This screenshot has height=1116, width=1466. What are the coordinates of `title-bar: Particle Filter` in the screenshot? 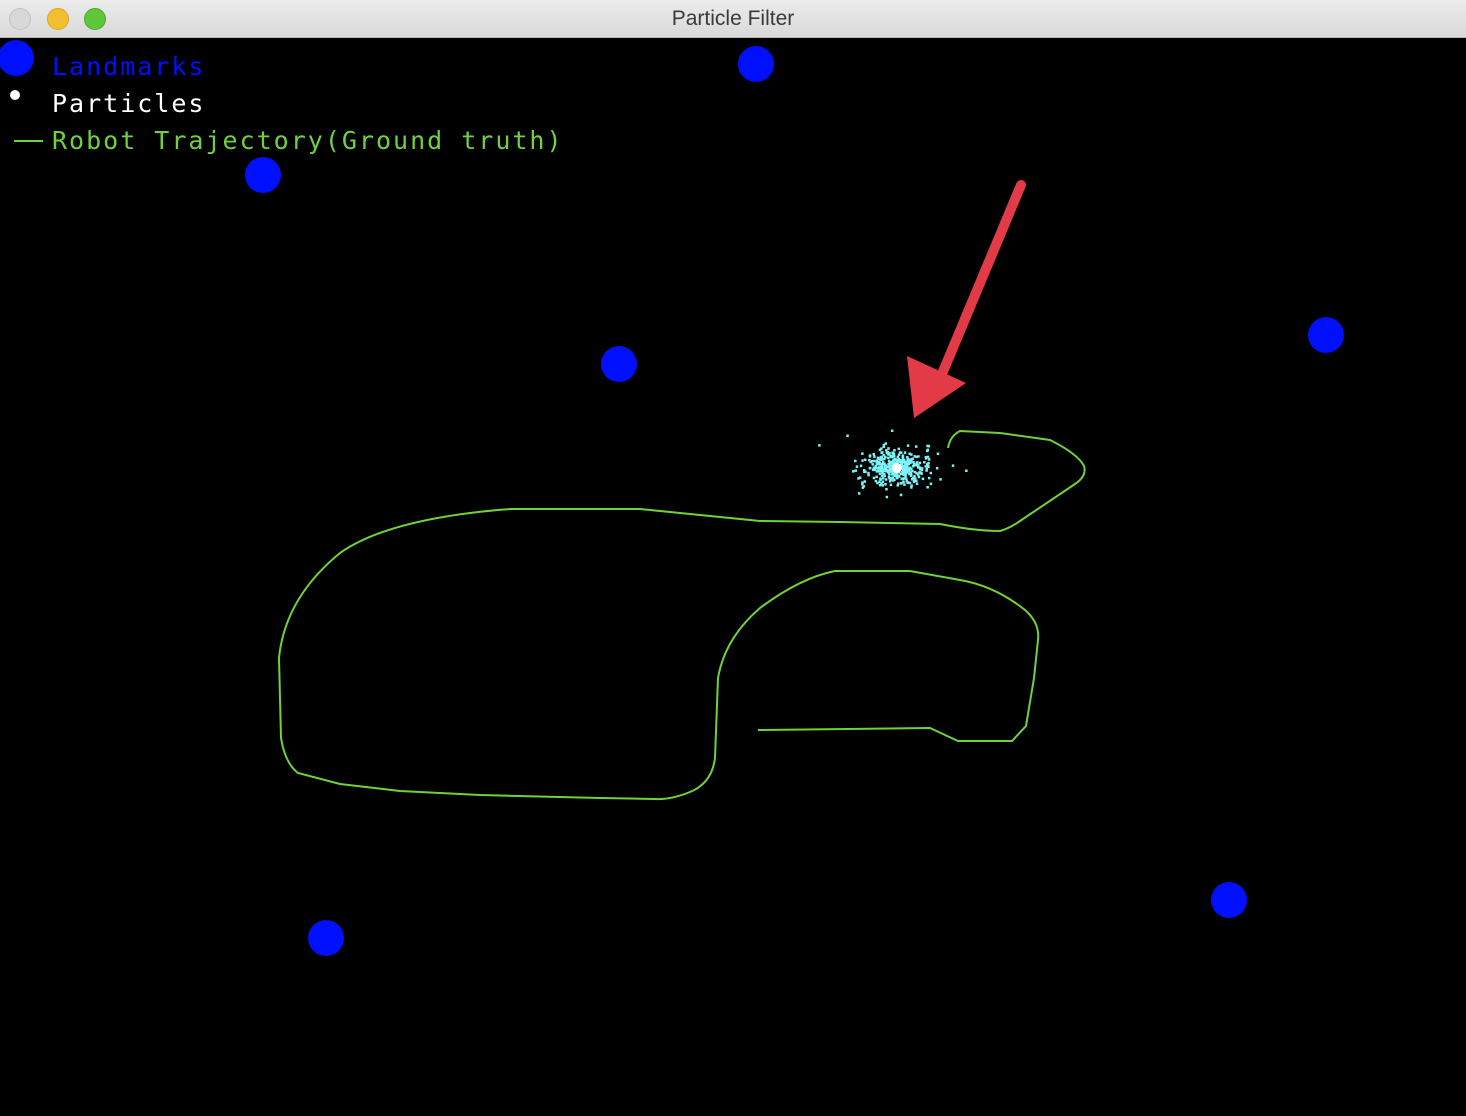 It's located at (733, 19).